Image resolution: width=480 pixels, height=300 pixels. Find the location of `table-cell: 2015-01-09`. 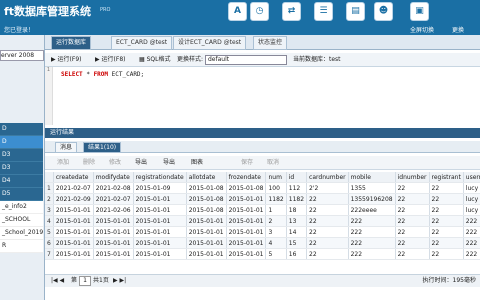

table-cell: 2015-01-09 is located at coordinates (160, 188).